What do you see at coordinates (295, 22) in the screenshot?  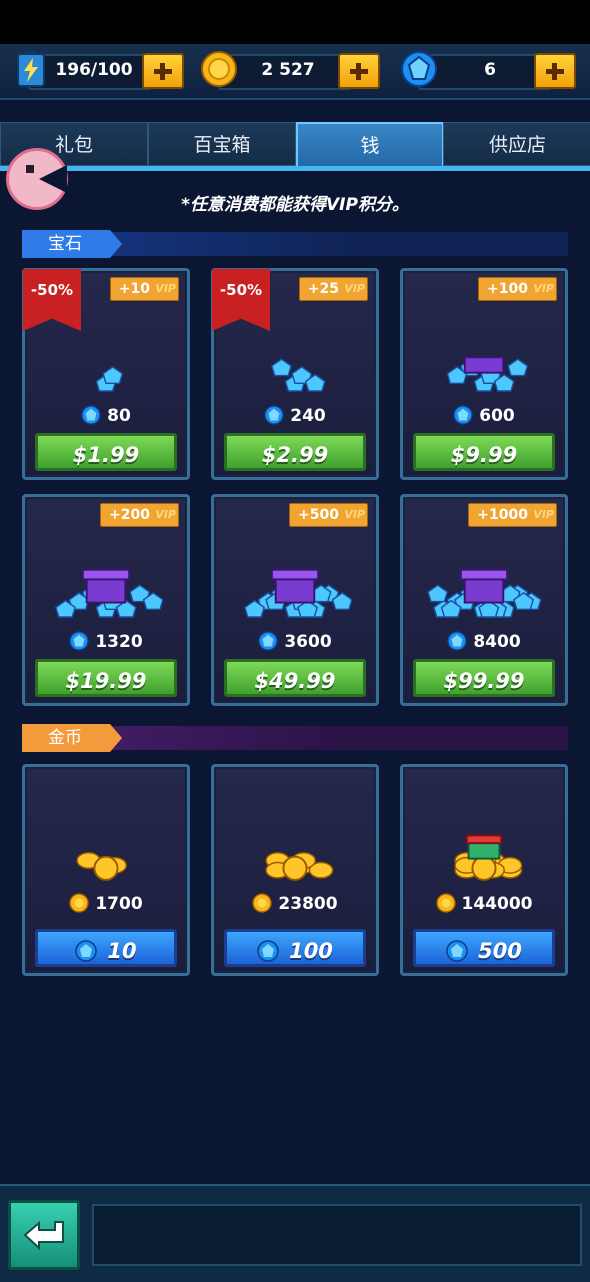 I see `status-bar` at bounding box center [295, 22].